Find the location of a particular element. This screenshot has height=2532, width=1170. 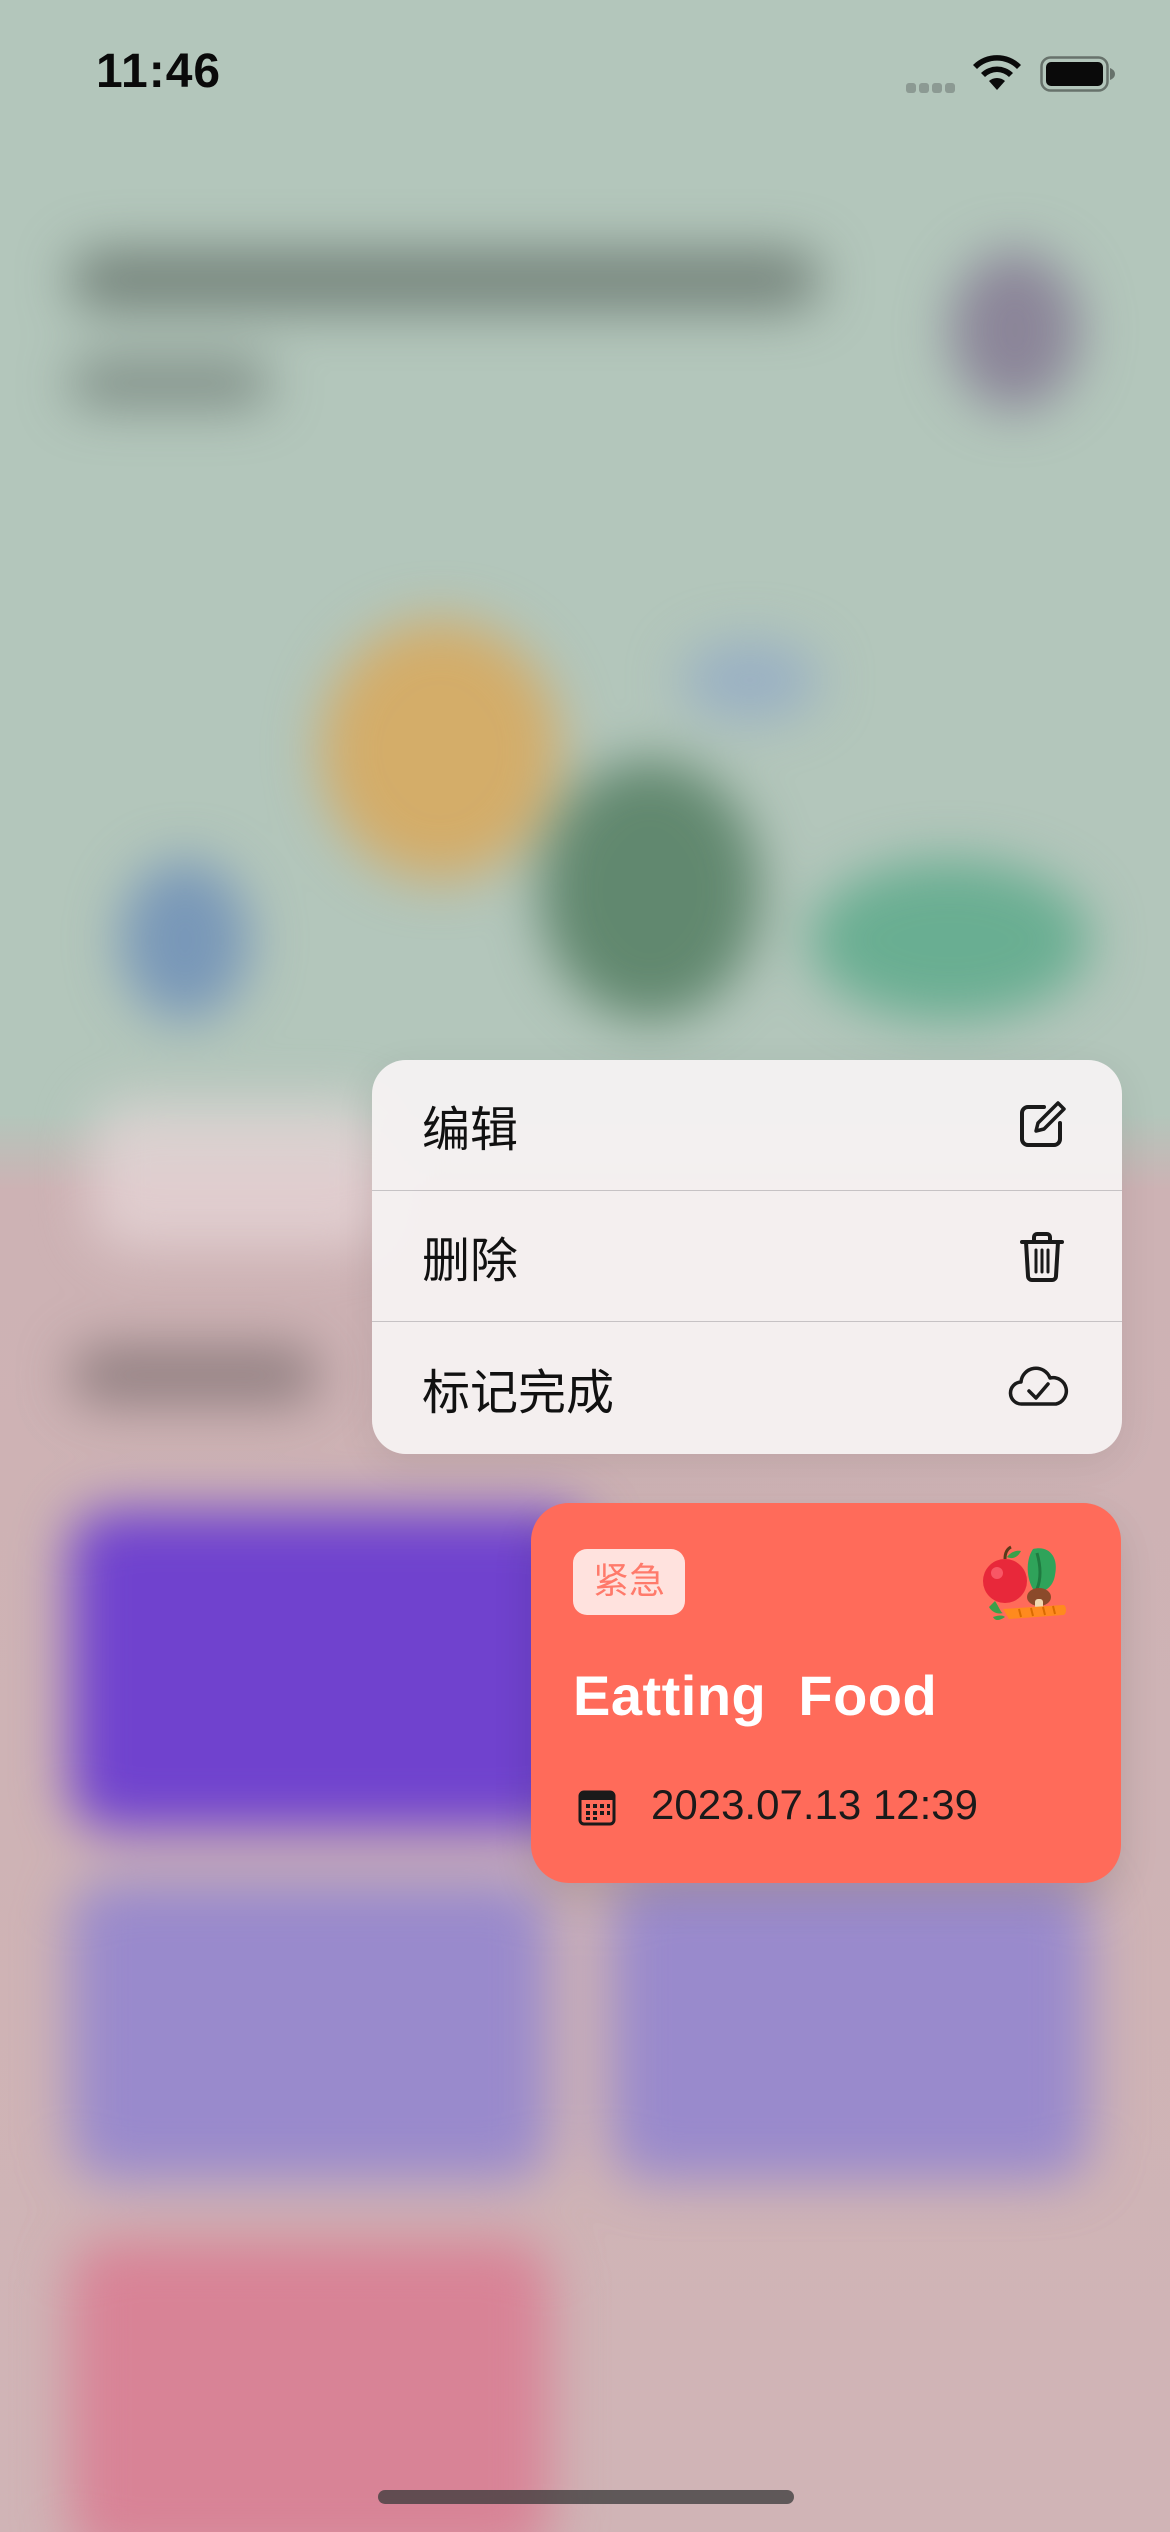

blurred-illustration-plant is located at coordinates (650, 890).